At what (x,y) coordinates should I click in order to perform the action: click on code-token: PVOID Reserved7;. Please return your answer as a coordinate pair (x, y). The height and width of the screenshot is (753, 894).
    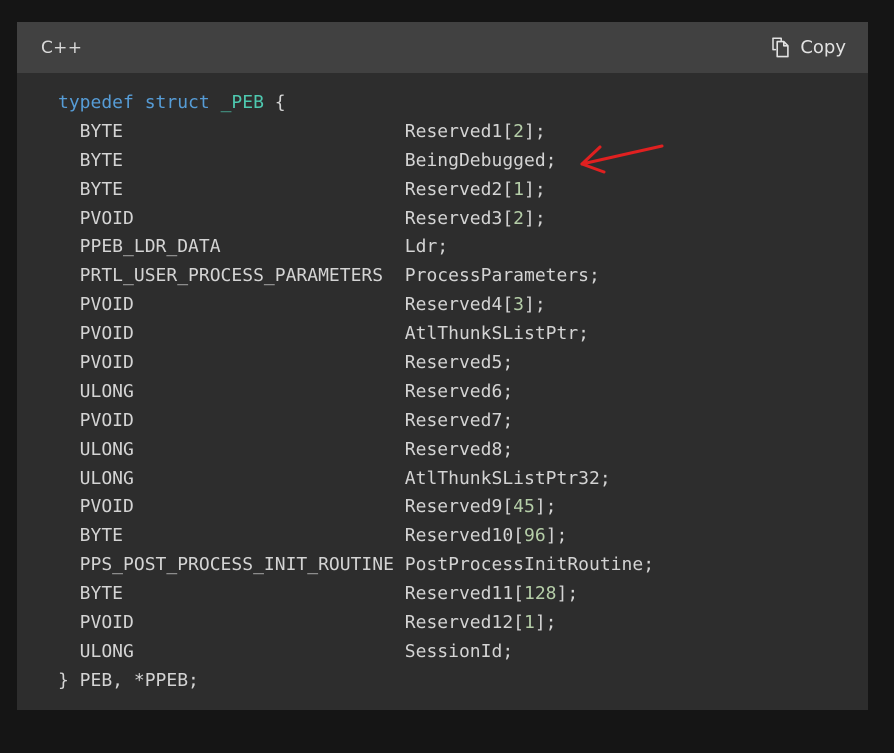
    Looking at the image, I should click on (286, 420).